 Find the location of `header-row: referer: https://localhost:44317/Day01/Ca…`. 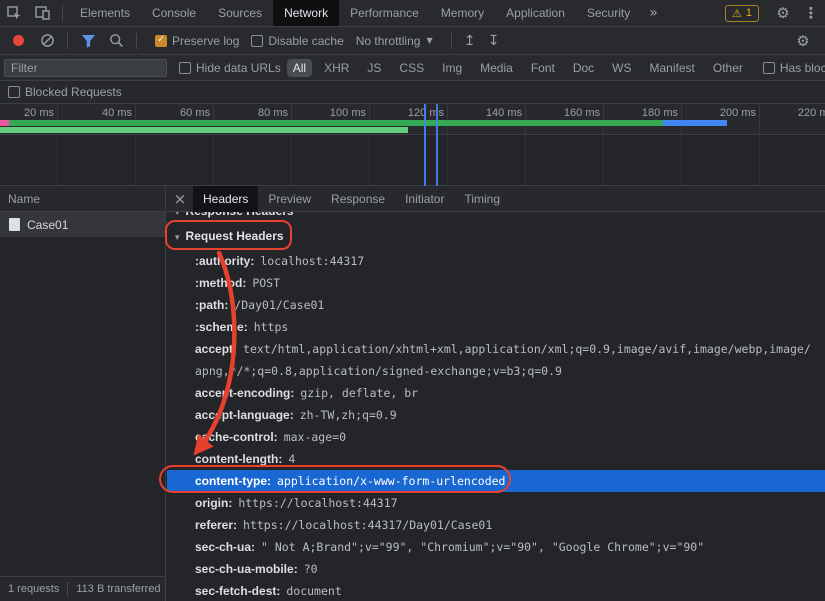

header-row: referer: https://localhost:44317/Day01/Ca… is located at coordinates (496, 525).